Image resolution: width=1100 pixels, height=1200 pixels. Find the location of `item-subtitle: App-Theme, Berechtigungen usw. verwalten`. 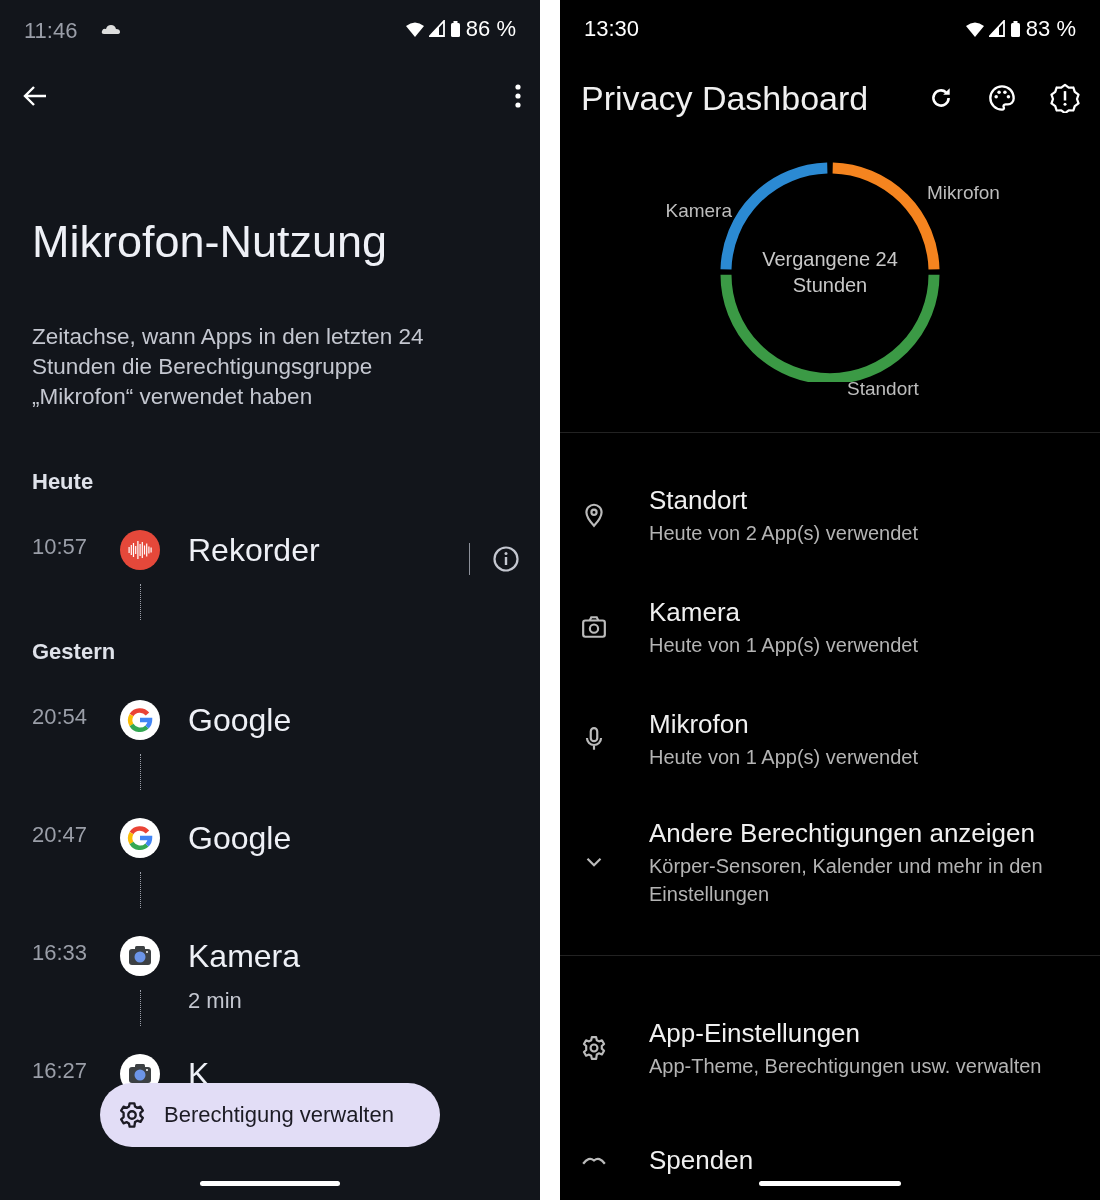

item-subtitle: App-Theme, Berechtigungen usw. verwalten is located at coordinates (846, 1066).